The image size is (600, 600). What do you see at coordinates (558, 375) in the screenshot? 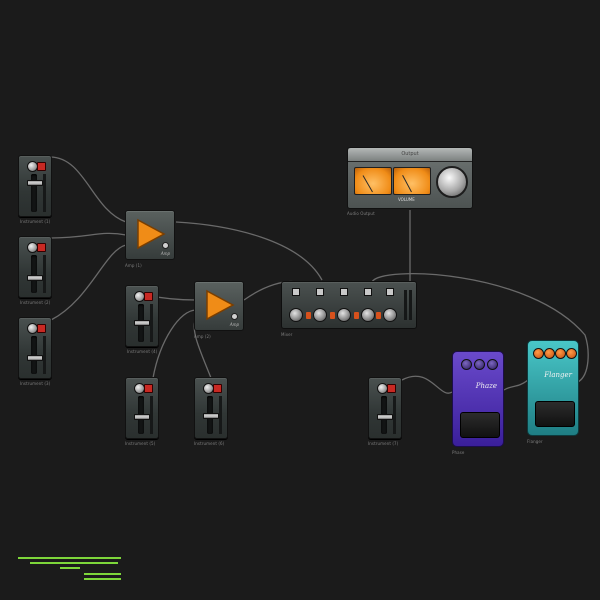
I see `pedal-logo: Flanger` at bounding box center [558, 375].